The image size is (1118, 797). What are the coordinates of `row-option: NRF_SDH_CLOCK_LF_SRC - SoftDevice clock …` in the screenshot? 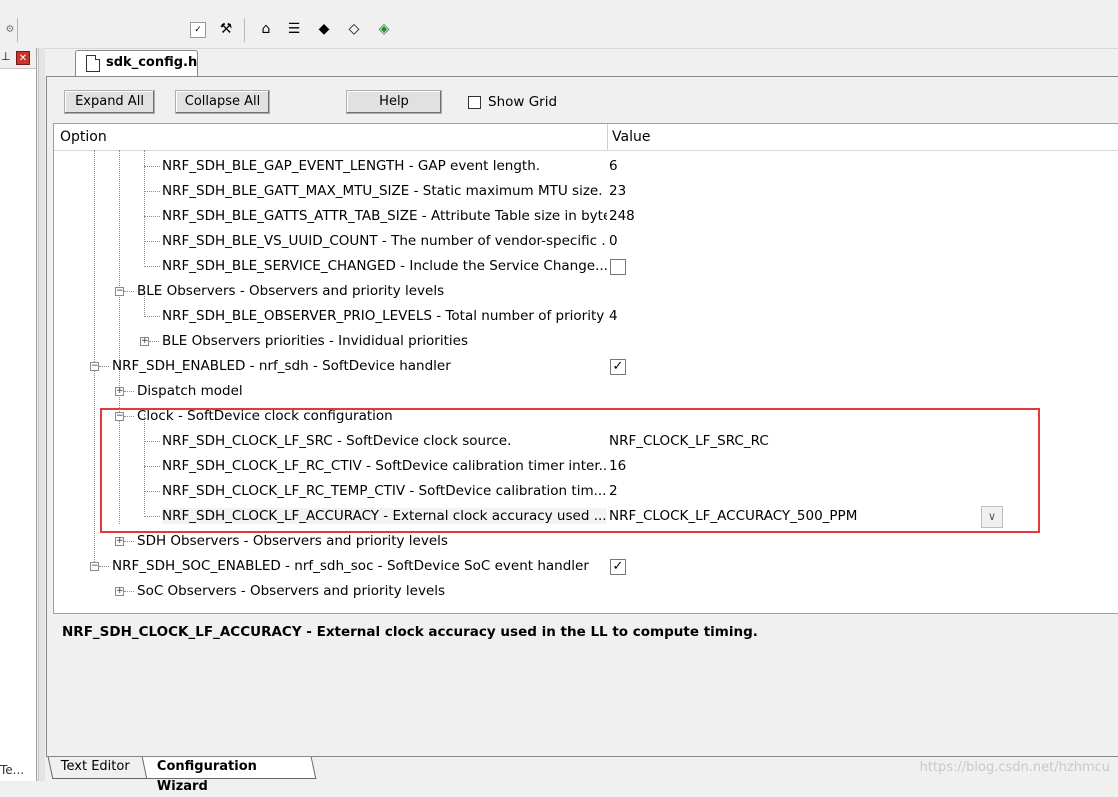 It's located at (337, 441).